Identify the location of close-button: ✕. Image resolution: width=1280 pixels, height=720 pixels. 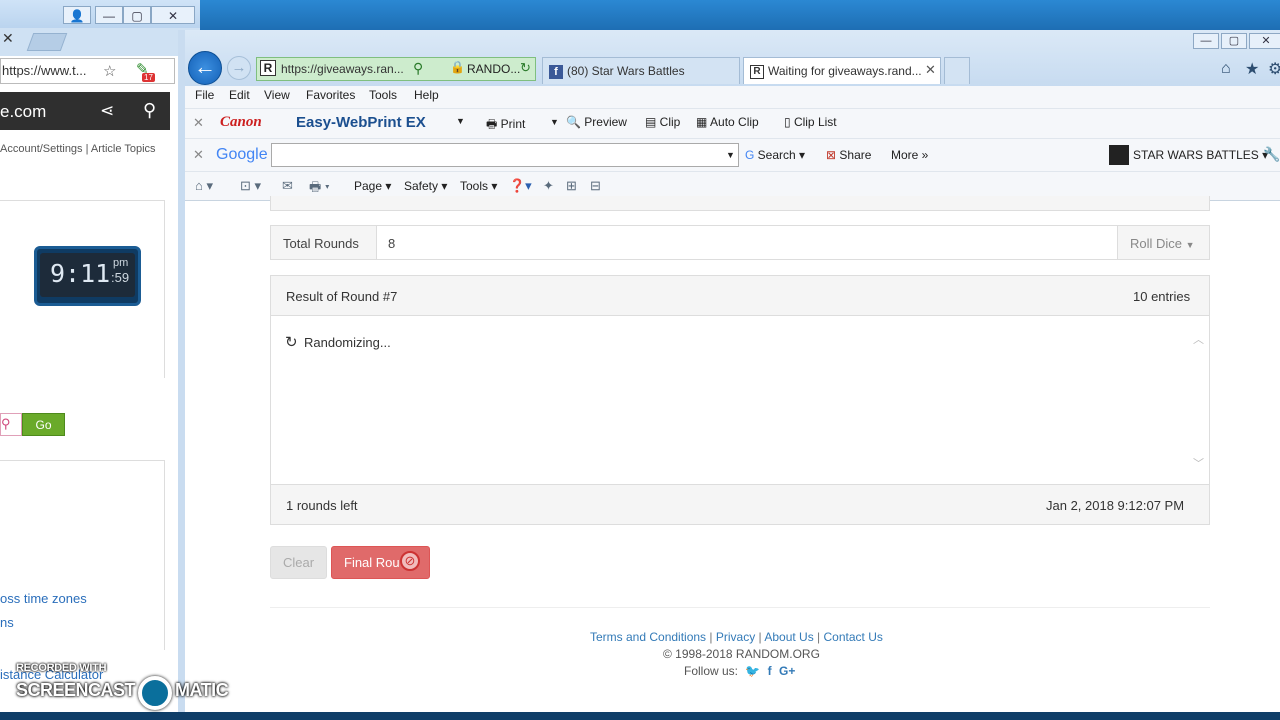
(173, 15).